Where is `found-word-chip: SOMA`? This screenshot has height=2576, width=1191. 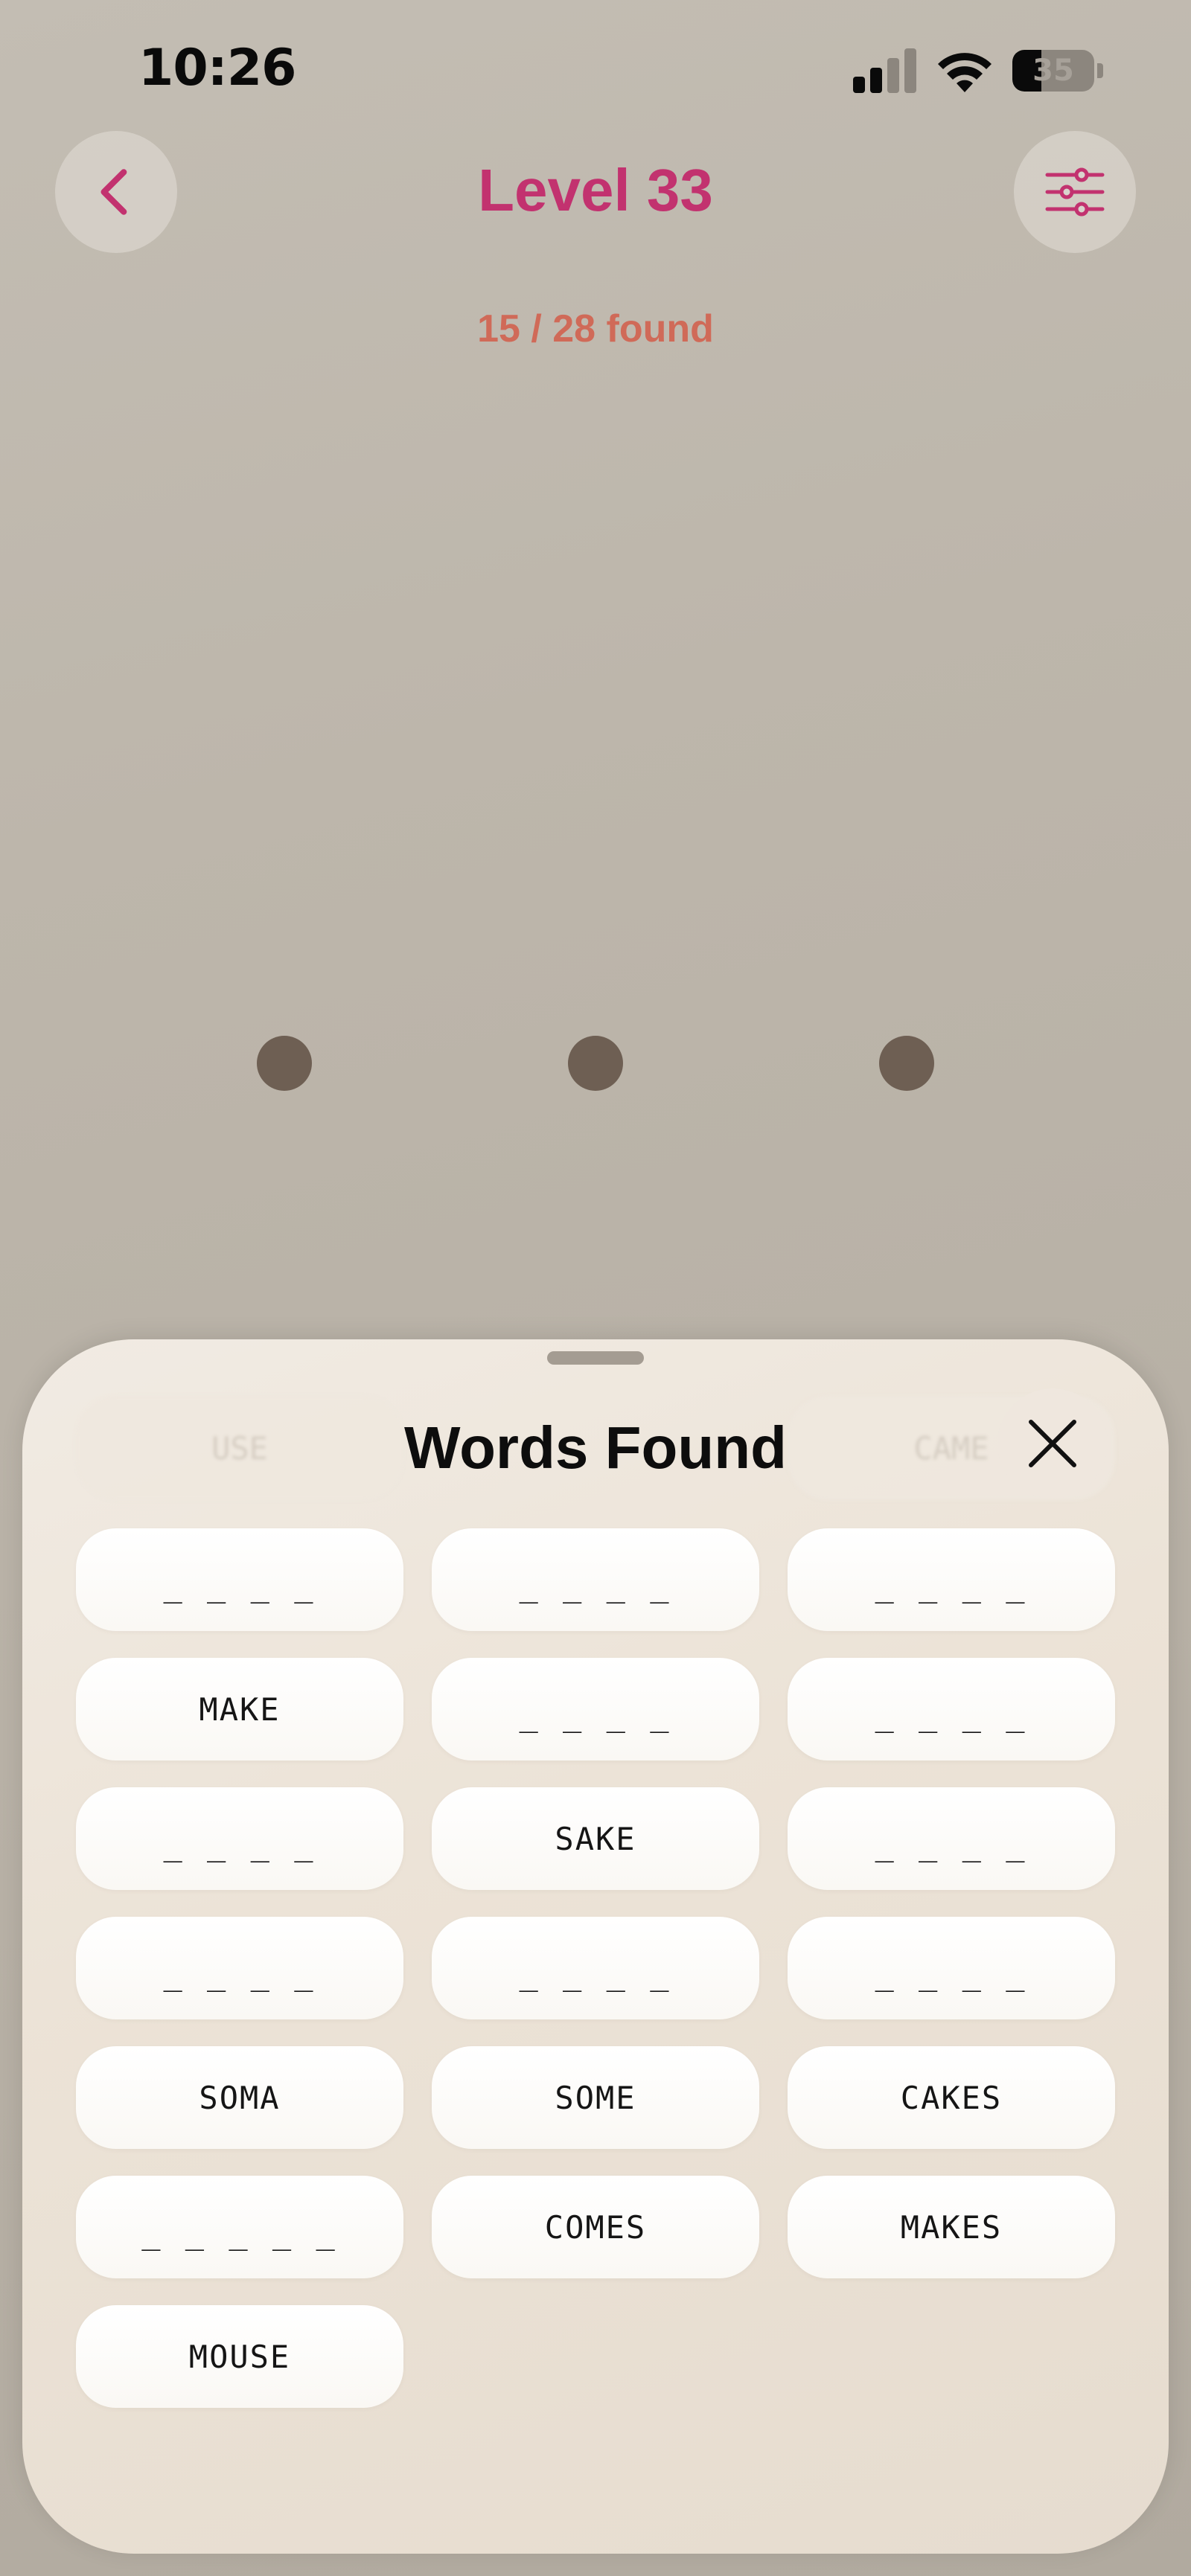 found-word-chip: SOMA is located at coordinates (239, 2097).